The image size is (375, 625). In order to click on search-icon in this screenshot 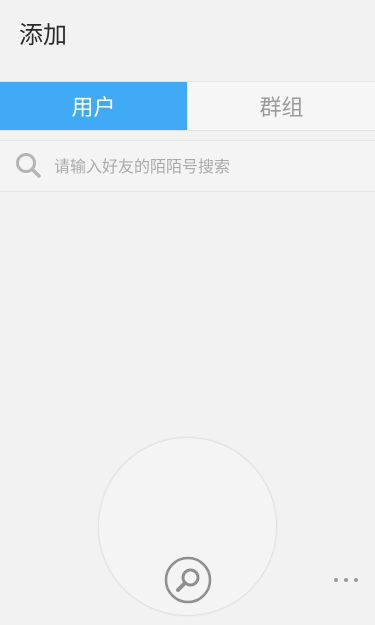, I will do `click(28, 165)`.